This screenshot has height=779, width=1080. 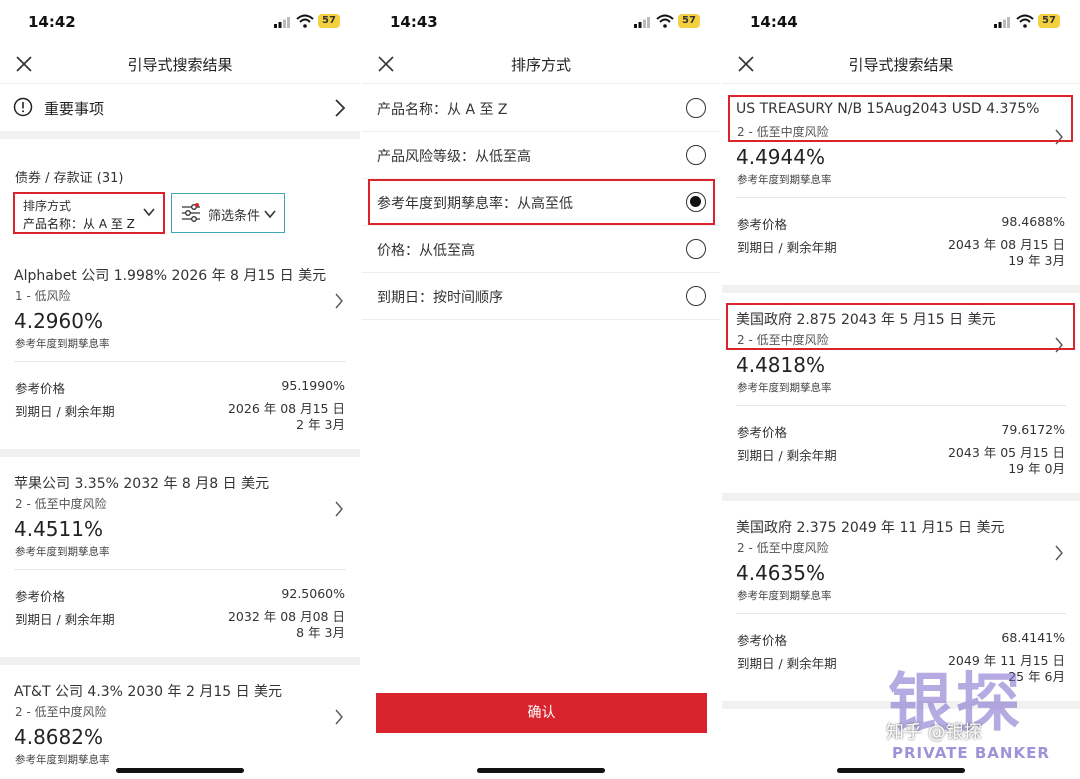 I want to click on confirm-button: 确认, so click(x=541, y=713).